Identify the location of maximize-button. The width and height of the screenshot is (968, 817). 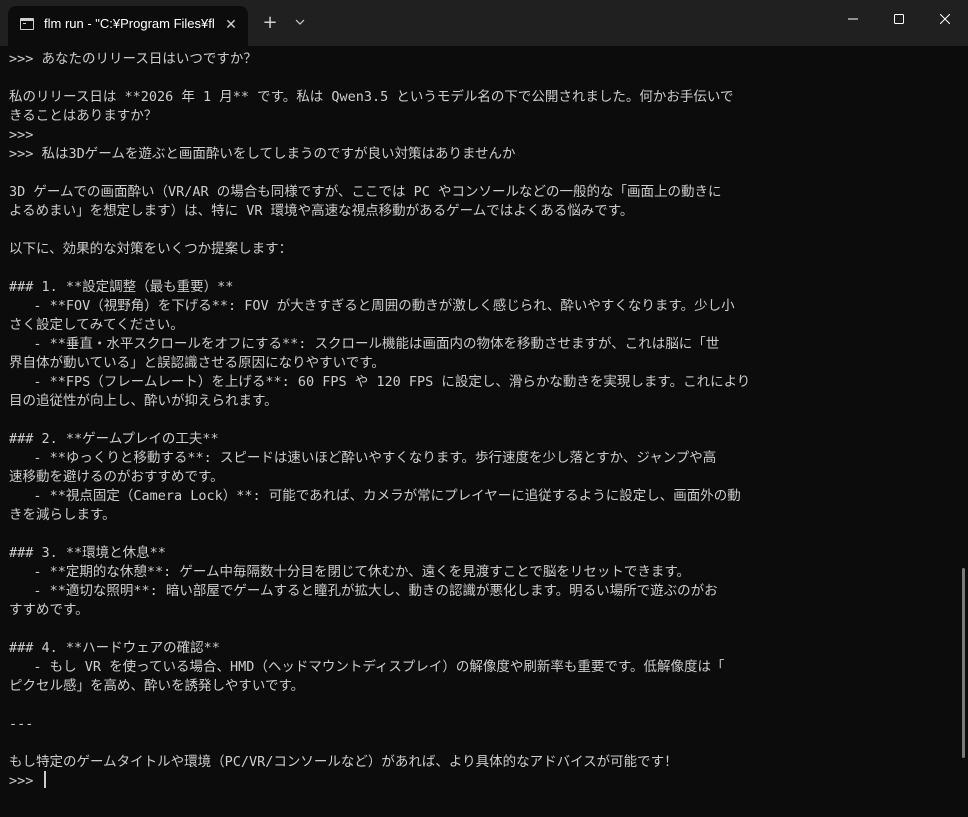
(899, 20).